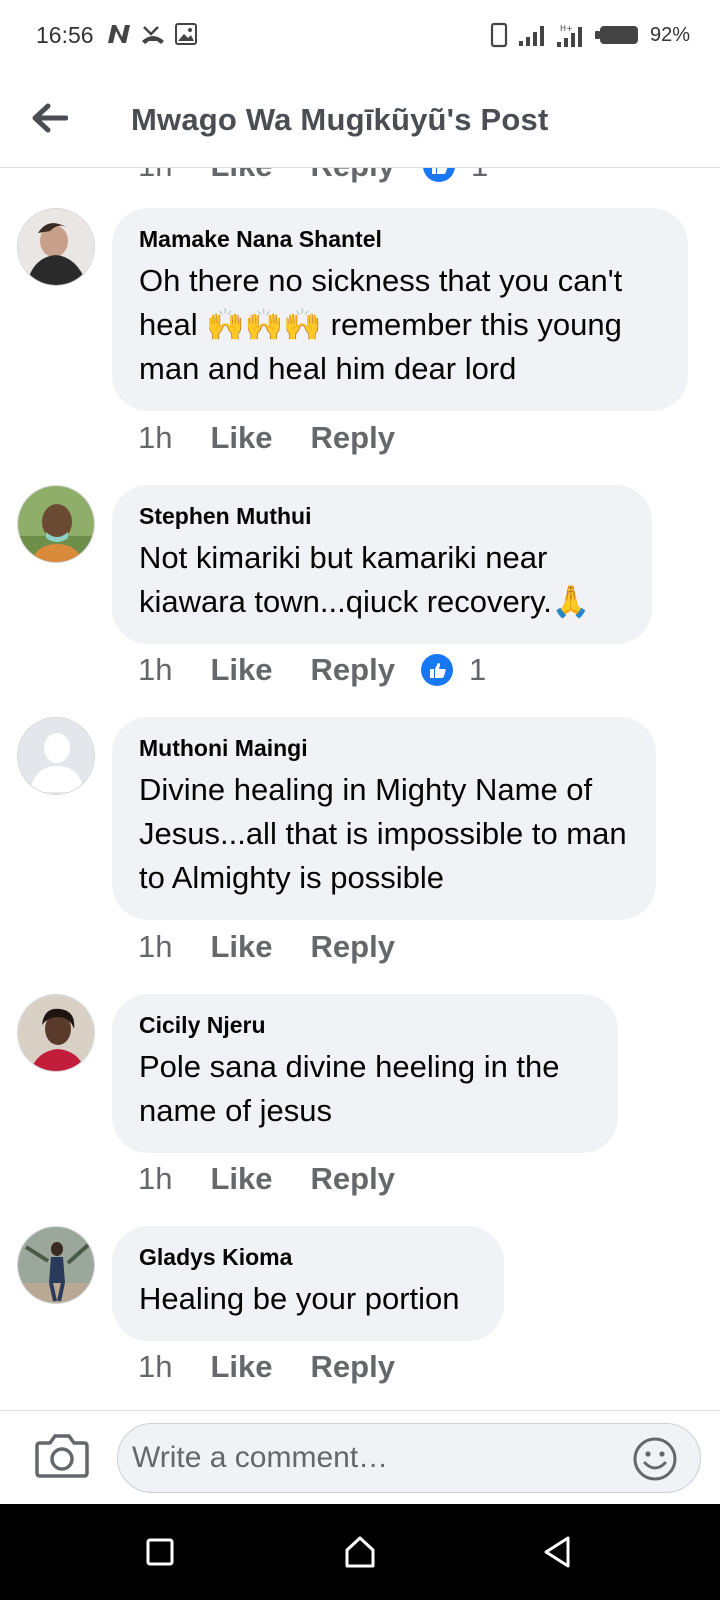 The width and height of the screenshot is (720, 1600). What do you see at coordinates (360, 36) in the screenshot?
I see `status-bar: 16:56 H+ 92%` at bounding box center [360, 36].